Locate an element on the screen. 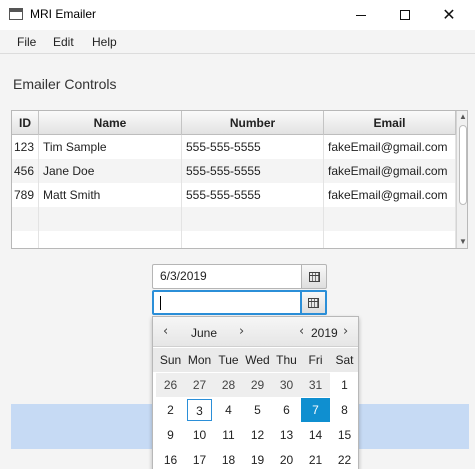  cell-name: Tim Sample is located at coordinates (110, 147).